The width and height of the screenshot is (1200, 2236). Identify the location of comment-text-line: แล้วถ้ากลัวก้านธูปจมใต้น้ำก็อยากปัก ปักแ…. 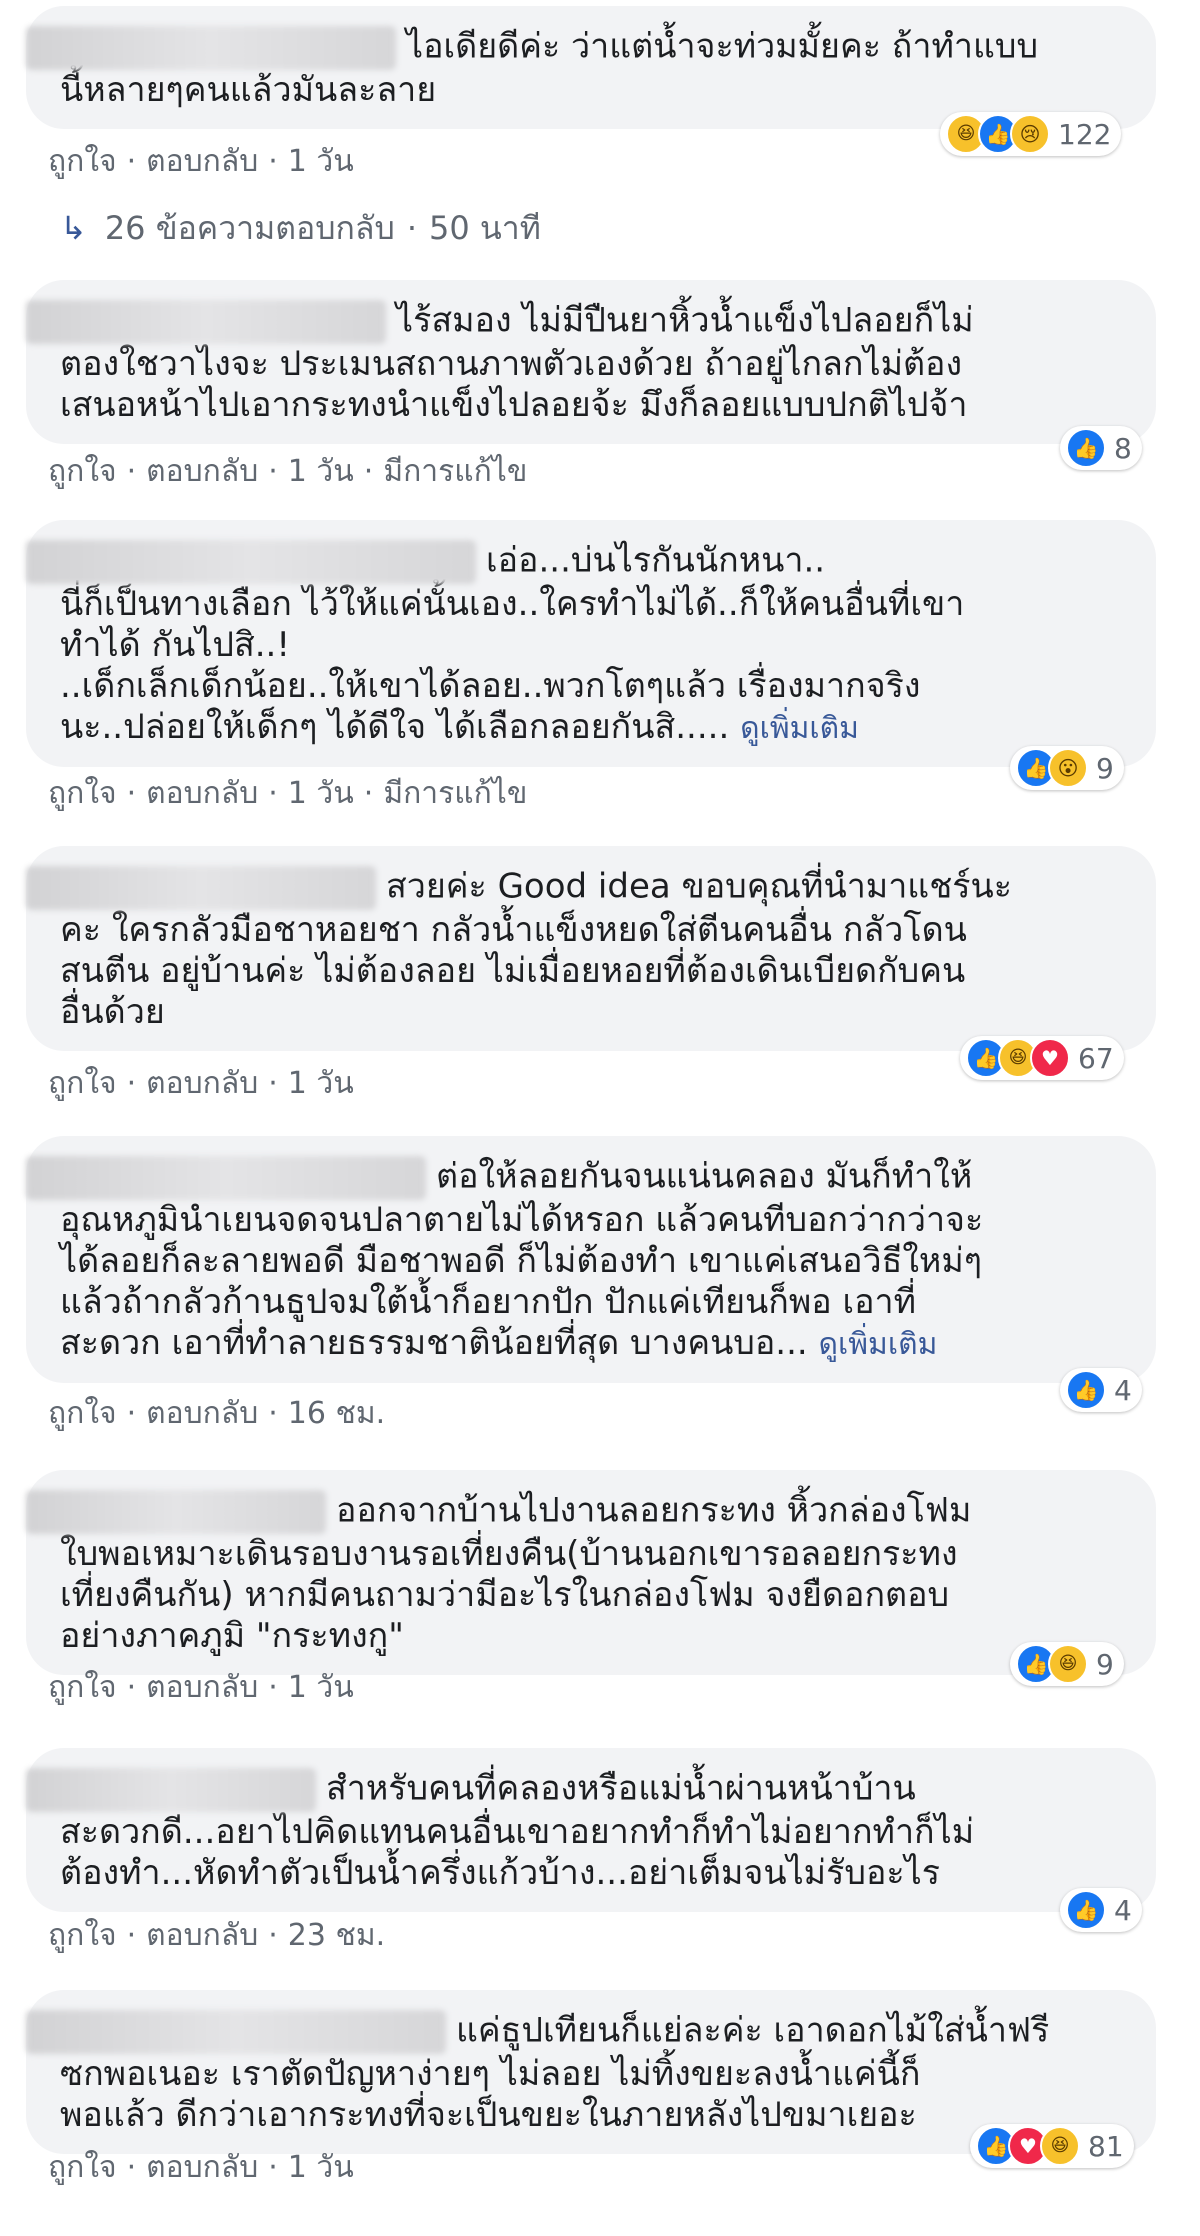
(591, 1302).